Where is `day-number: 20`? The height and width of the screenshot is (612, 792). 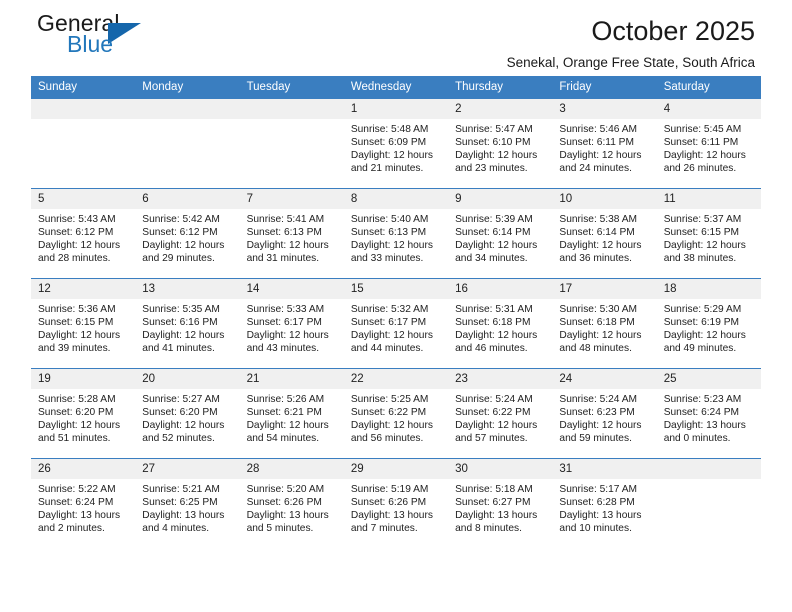 day-number: 20 is located at coordinates (187, 379).